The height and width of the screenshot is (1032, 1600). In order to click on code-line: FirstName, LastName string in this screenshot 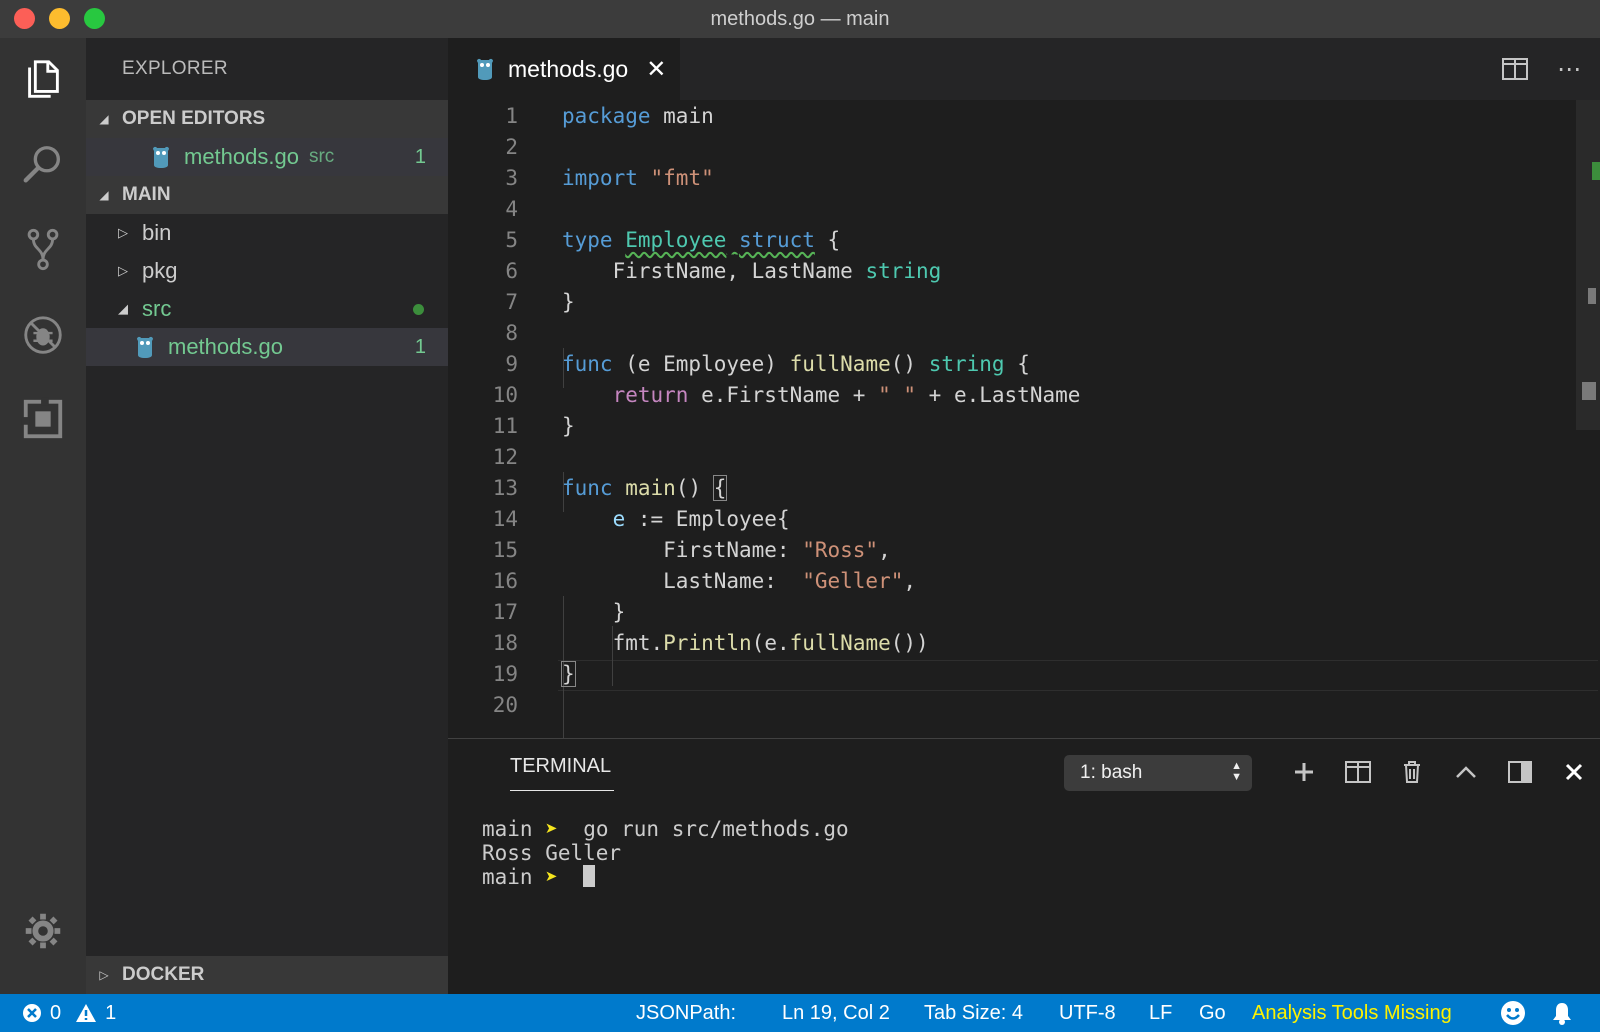, I will do `click(752, 270)`.